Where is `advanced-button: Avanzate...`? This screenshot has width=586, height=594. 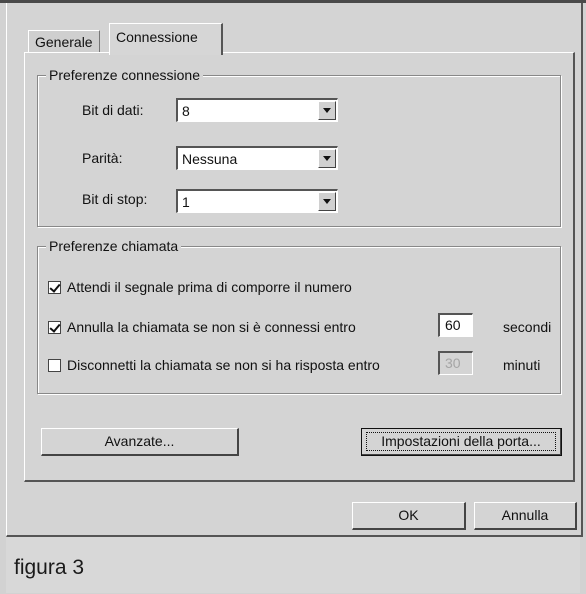
advanced-button: Avanzate... is located at coordinates (140, 442).